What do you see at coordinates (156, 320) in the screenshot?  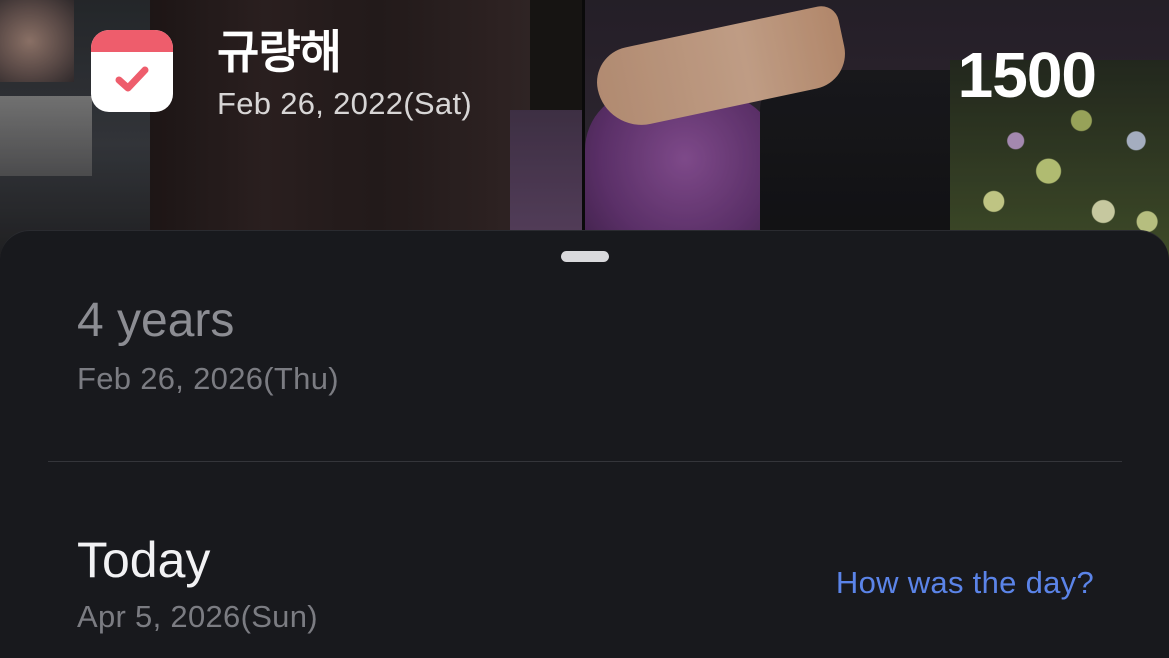 I see `milestone-label: 4 years` at bounding box center [156, 320].